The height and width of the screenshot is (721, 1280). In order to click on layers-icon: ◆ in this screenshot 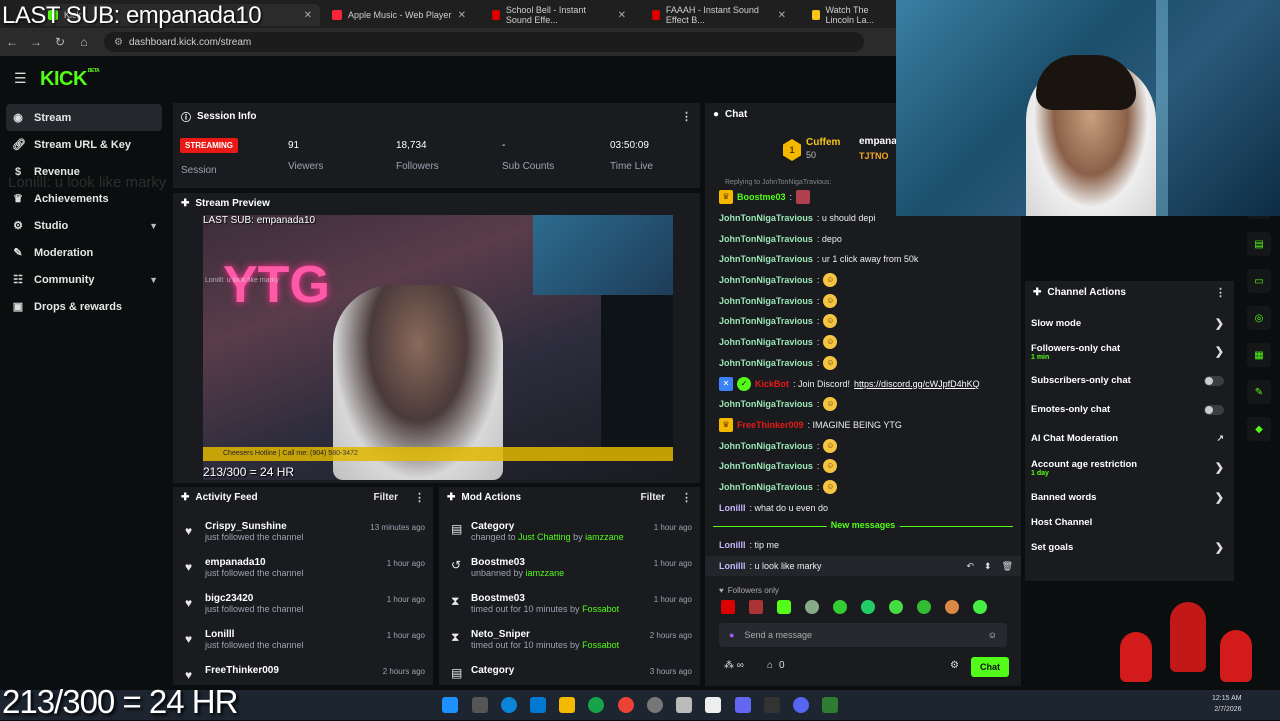, I will do `click(1259, 429)`.